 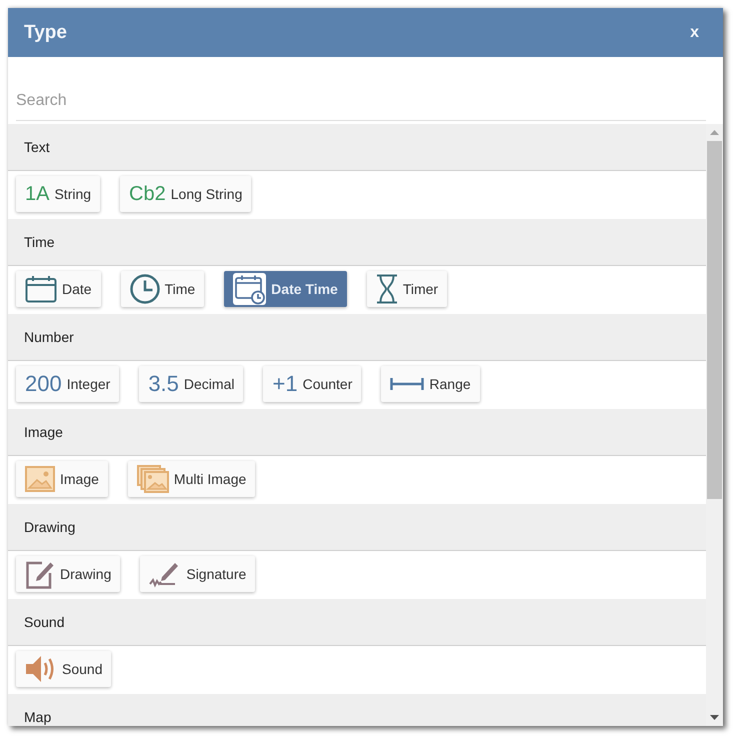 I want to click on scroll-up-icon, so click(x=714, y=132).